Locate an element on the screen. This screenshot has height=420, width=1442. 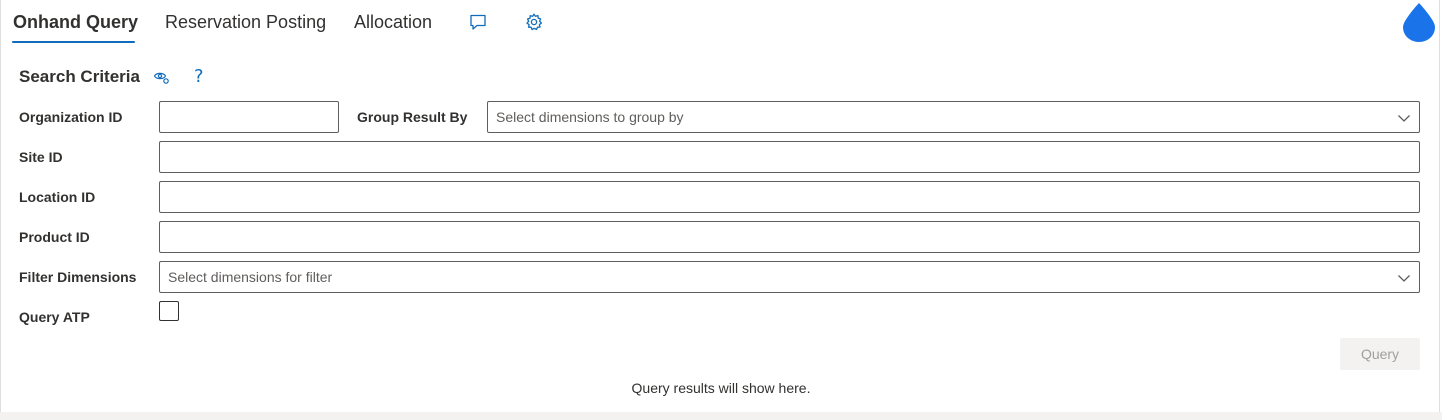
help-question-icon: ? is located at coordinates (199, 76).